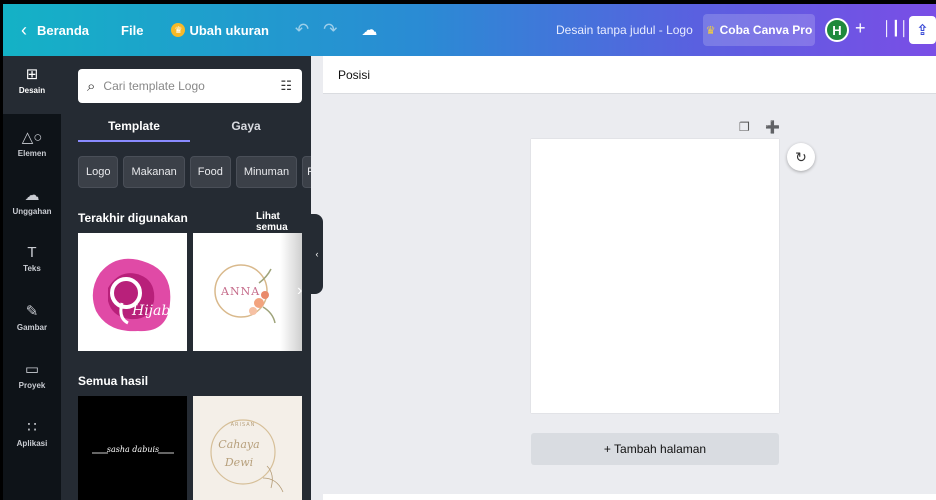  Describe the element at coordinates (624, 30) in the screenshot. I see `document-title: Desain tanpa judul - Logo` at that location.